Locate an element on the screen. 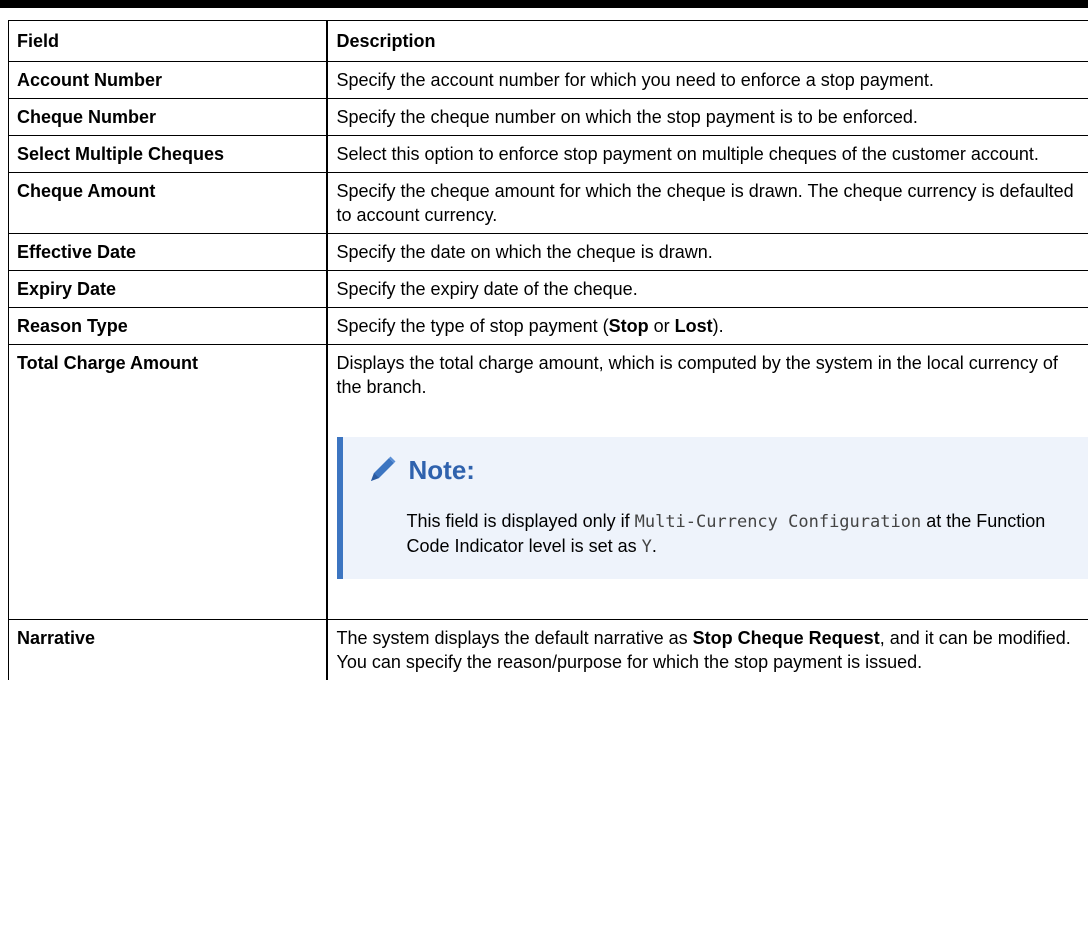  field-name: Cheque Number is located at coordinates (168, 117).